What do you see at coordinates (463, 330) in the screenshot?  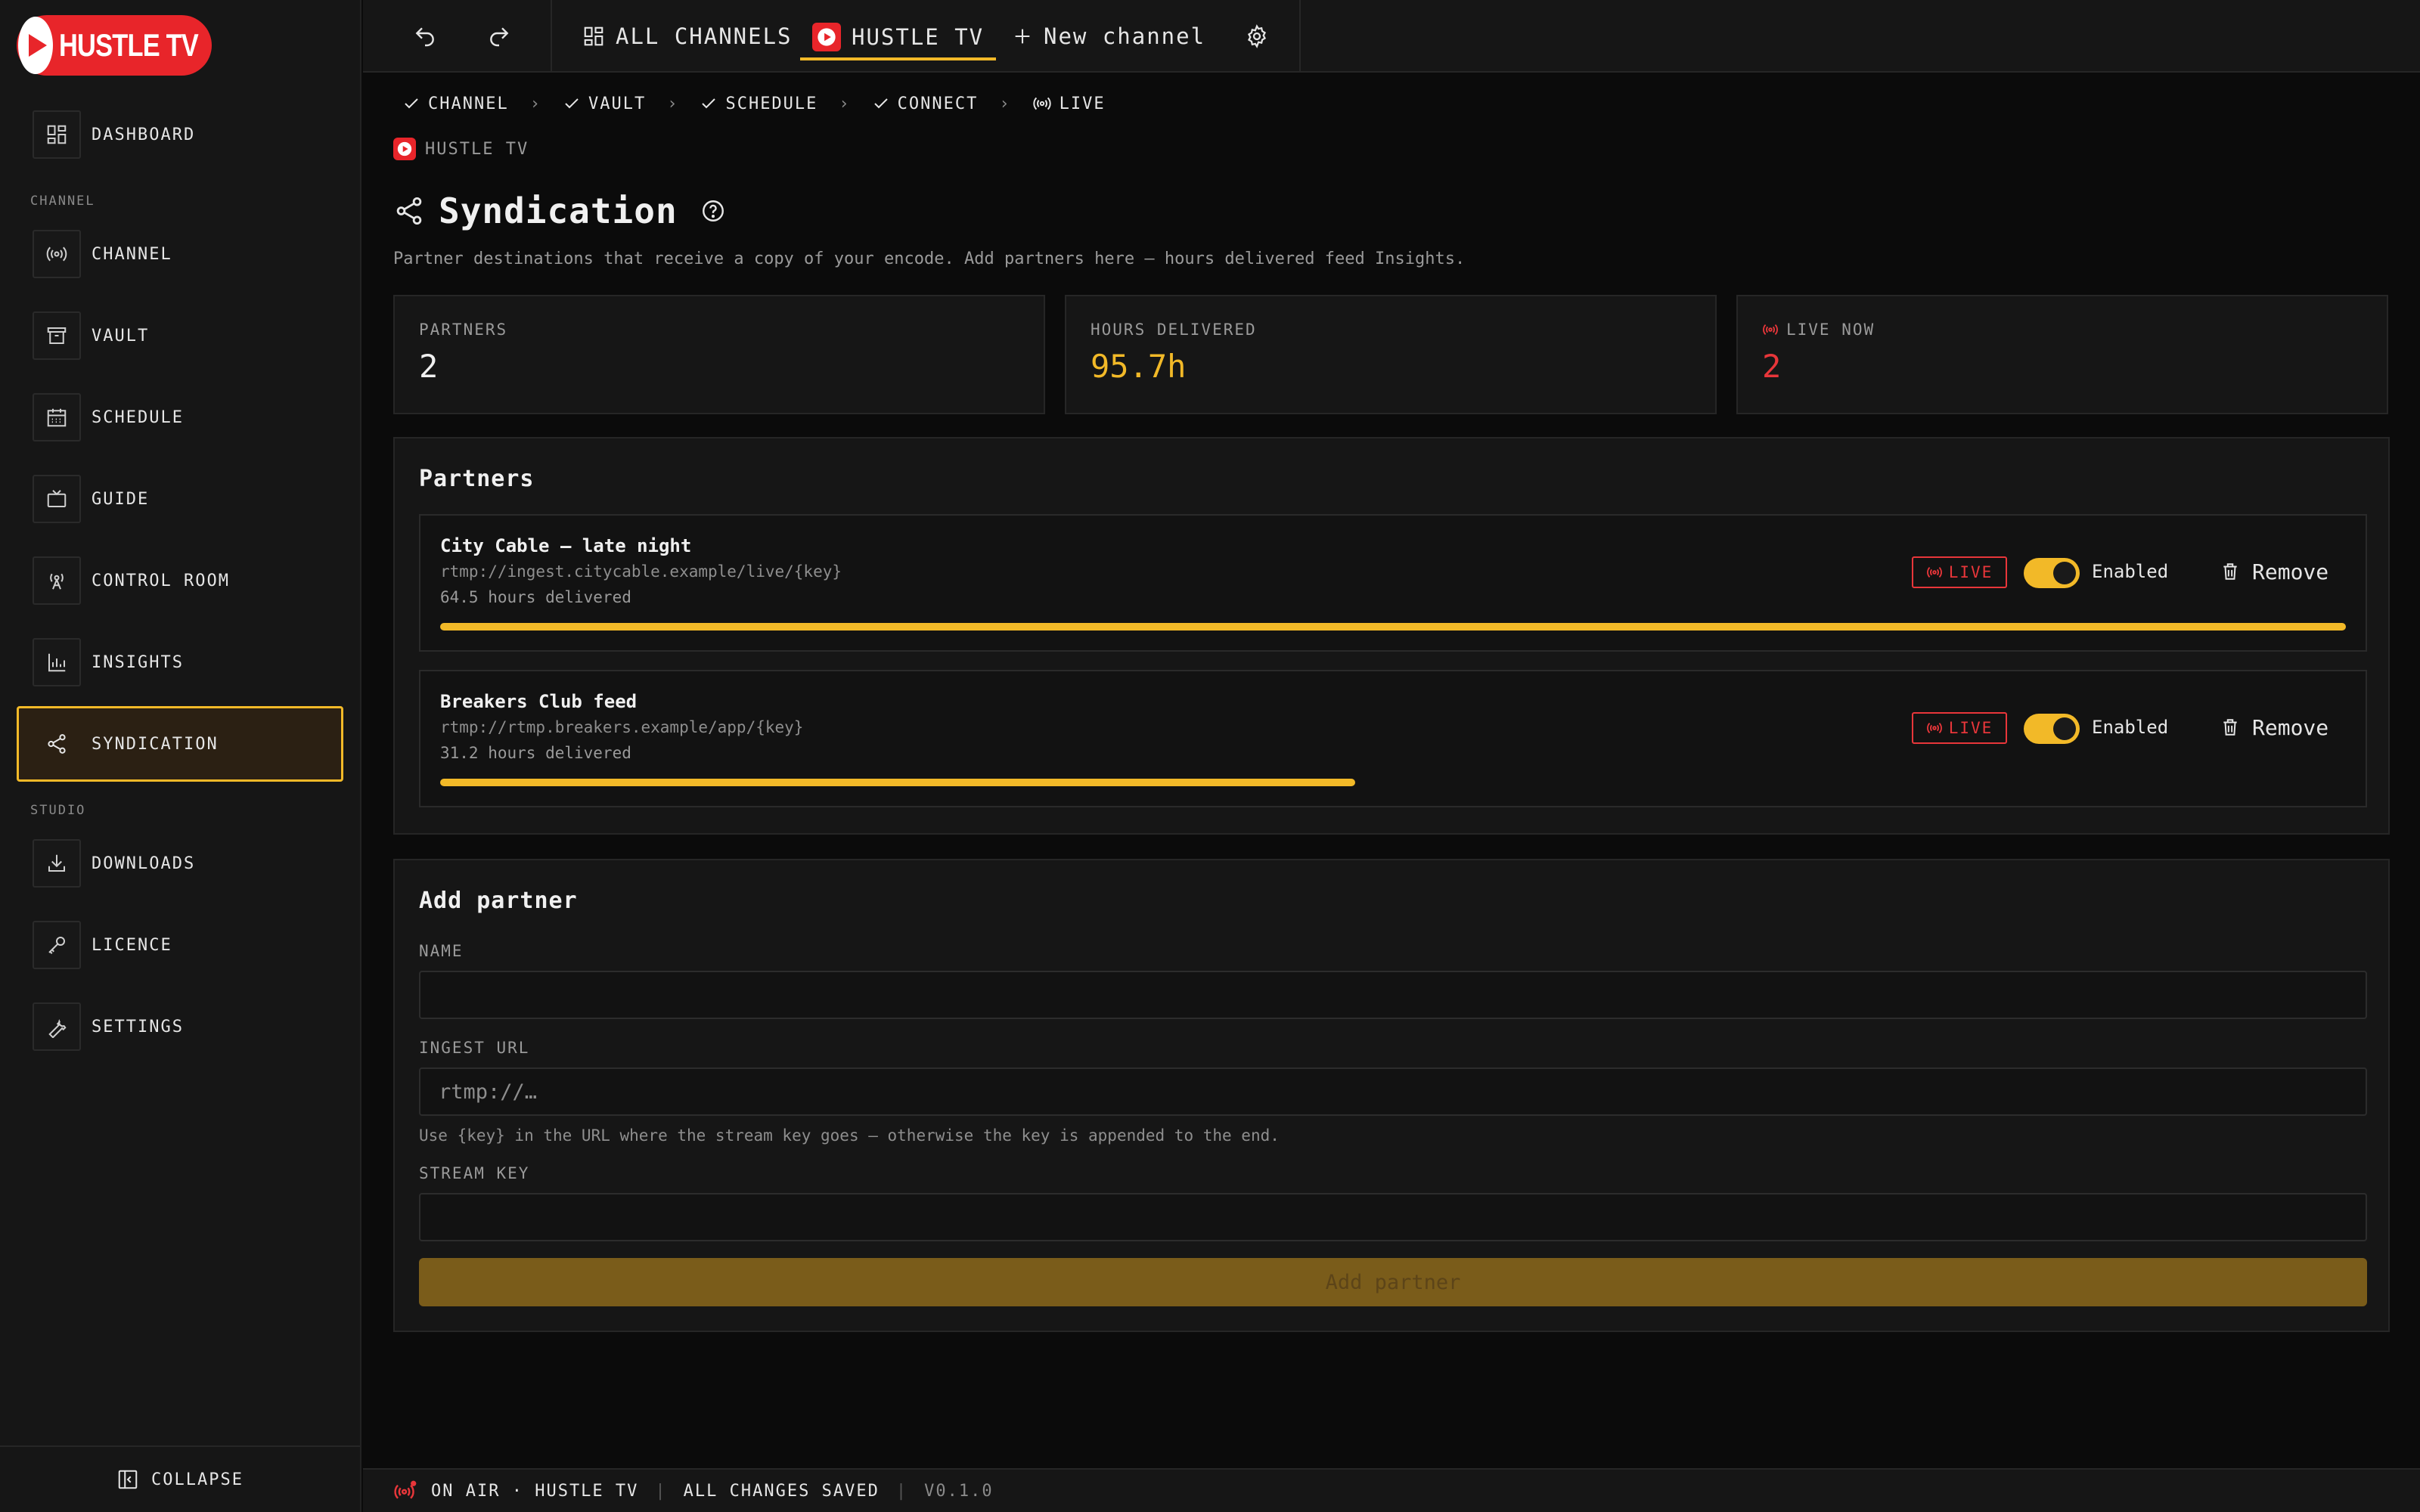 I see `stat-label: PARTNERS` at bounding box center [463, 330].